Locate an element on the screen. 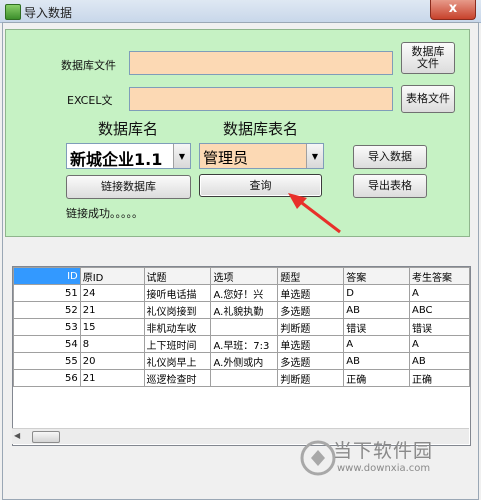 The height and width of the screenshot is (500, 481). column-header: ID is located at coordinates (47, 276).